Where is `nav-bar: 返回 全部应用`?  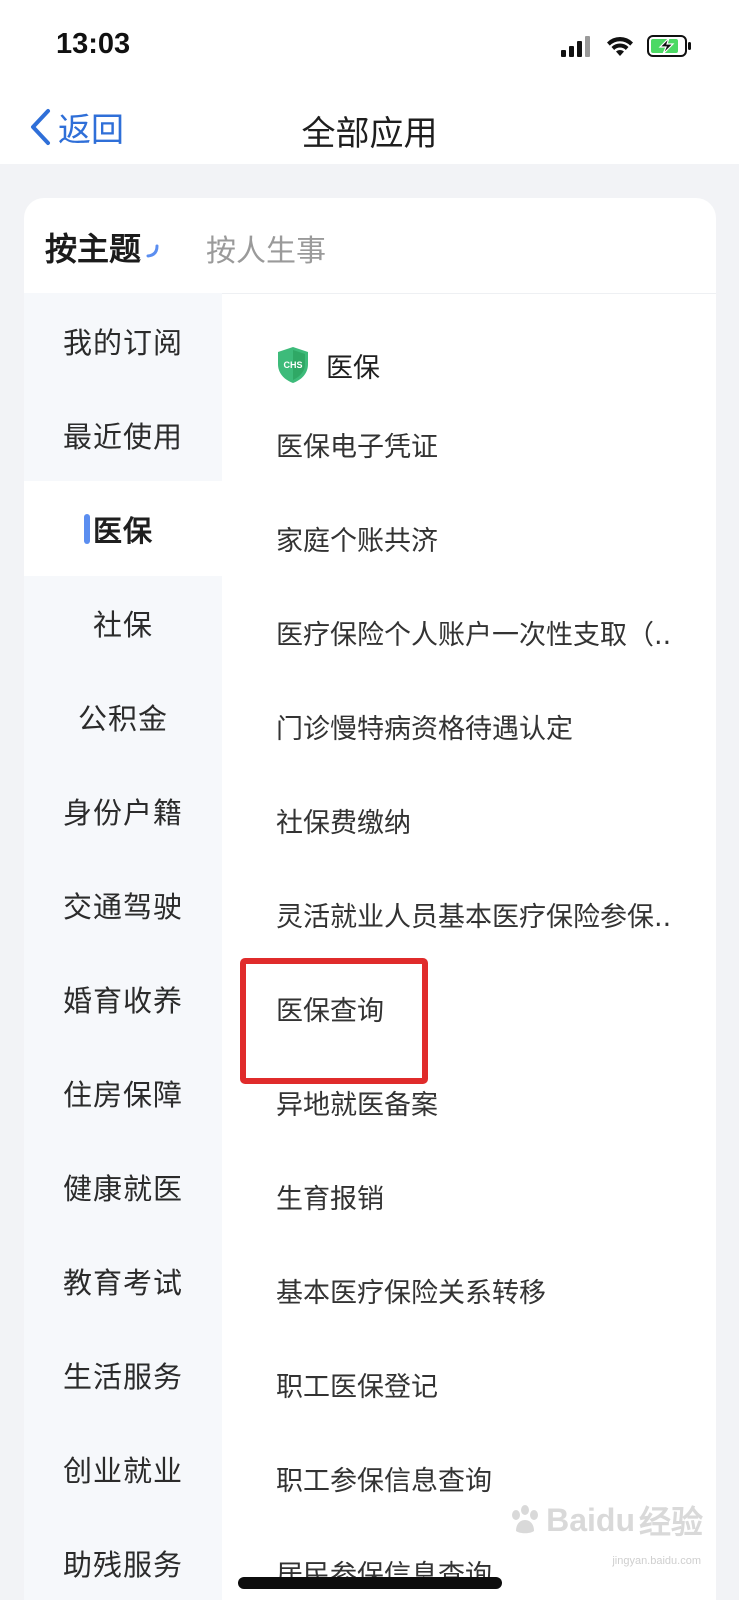
nav-bar: 返回 全部应用 is located at coordinates (369, 128).